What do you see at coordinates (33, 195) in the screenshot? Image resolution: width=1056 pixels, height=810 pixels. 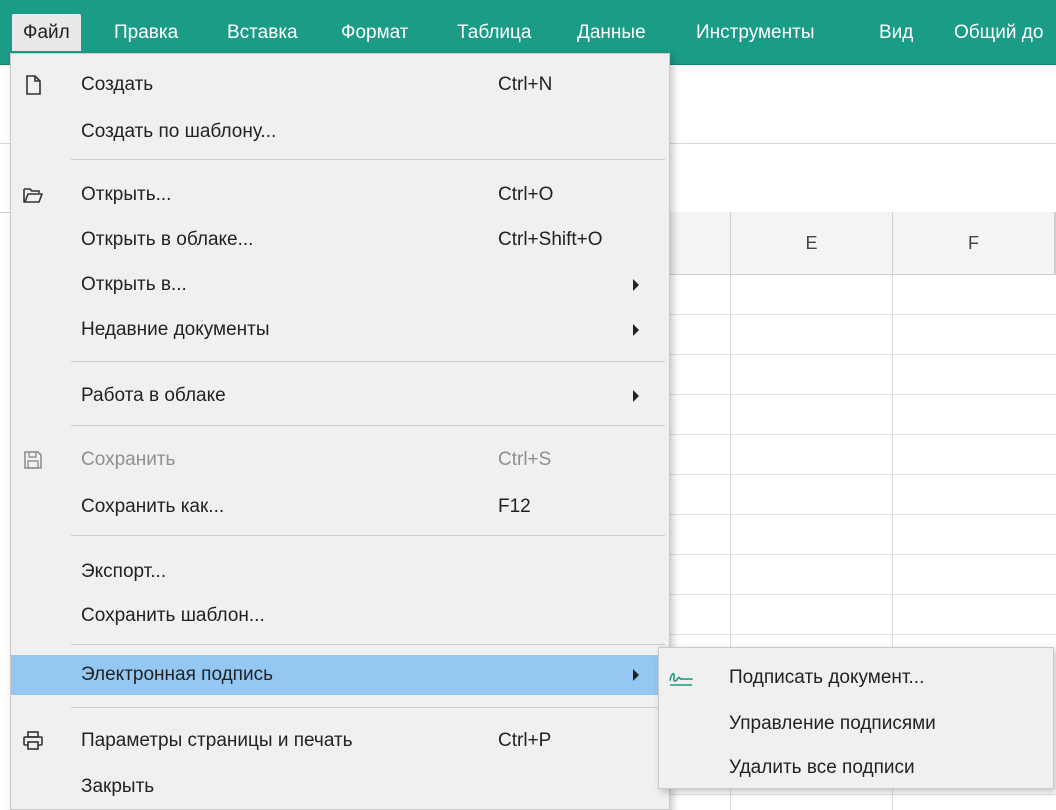 I see `open-folder-icon` at bounding box center [33, 195].